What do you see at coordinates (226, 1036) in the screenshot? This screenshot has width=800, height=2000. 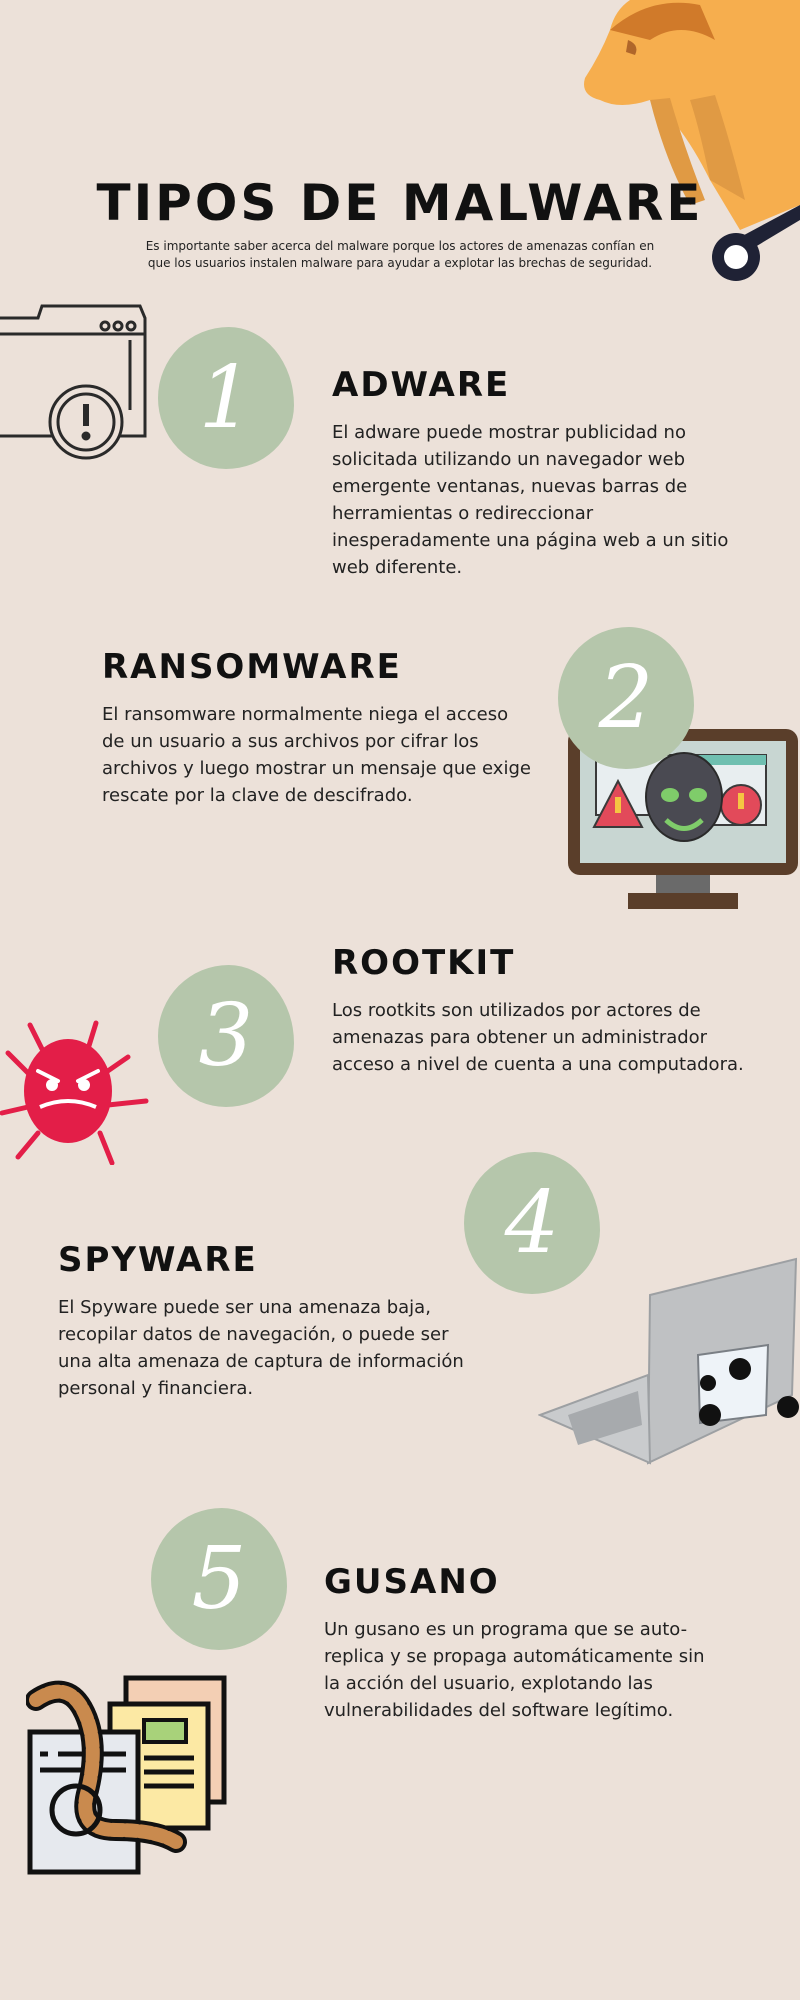 I see `step-number-3: 3` at bounding box center [226, 1036].